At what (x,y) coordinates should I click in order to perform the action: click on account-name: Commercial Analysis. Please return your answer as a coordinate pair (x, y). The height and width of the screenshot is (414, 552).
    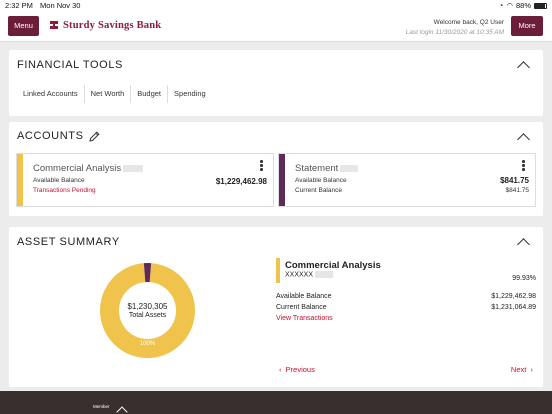
    Looking at the image, I should click on (88, 168).